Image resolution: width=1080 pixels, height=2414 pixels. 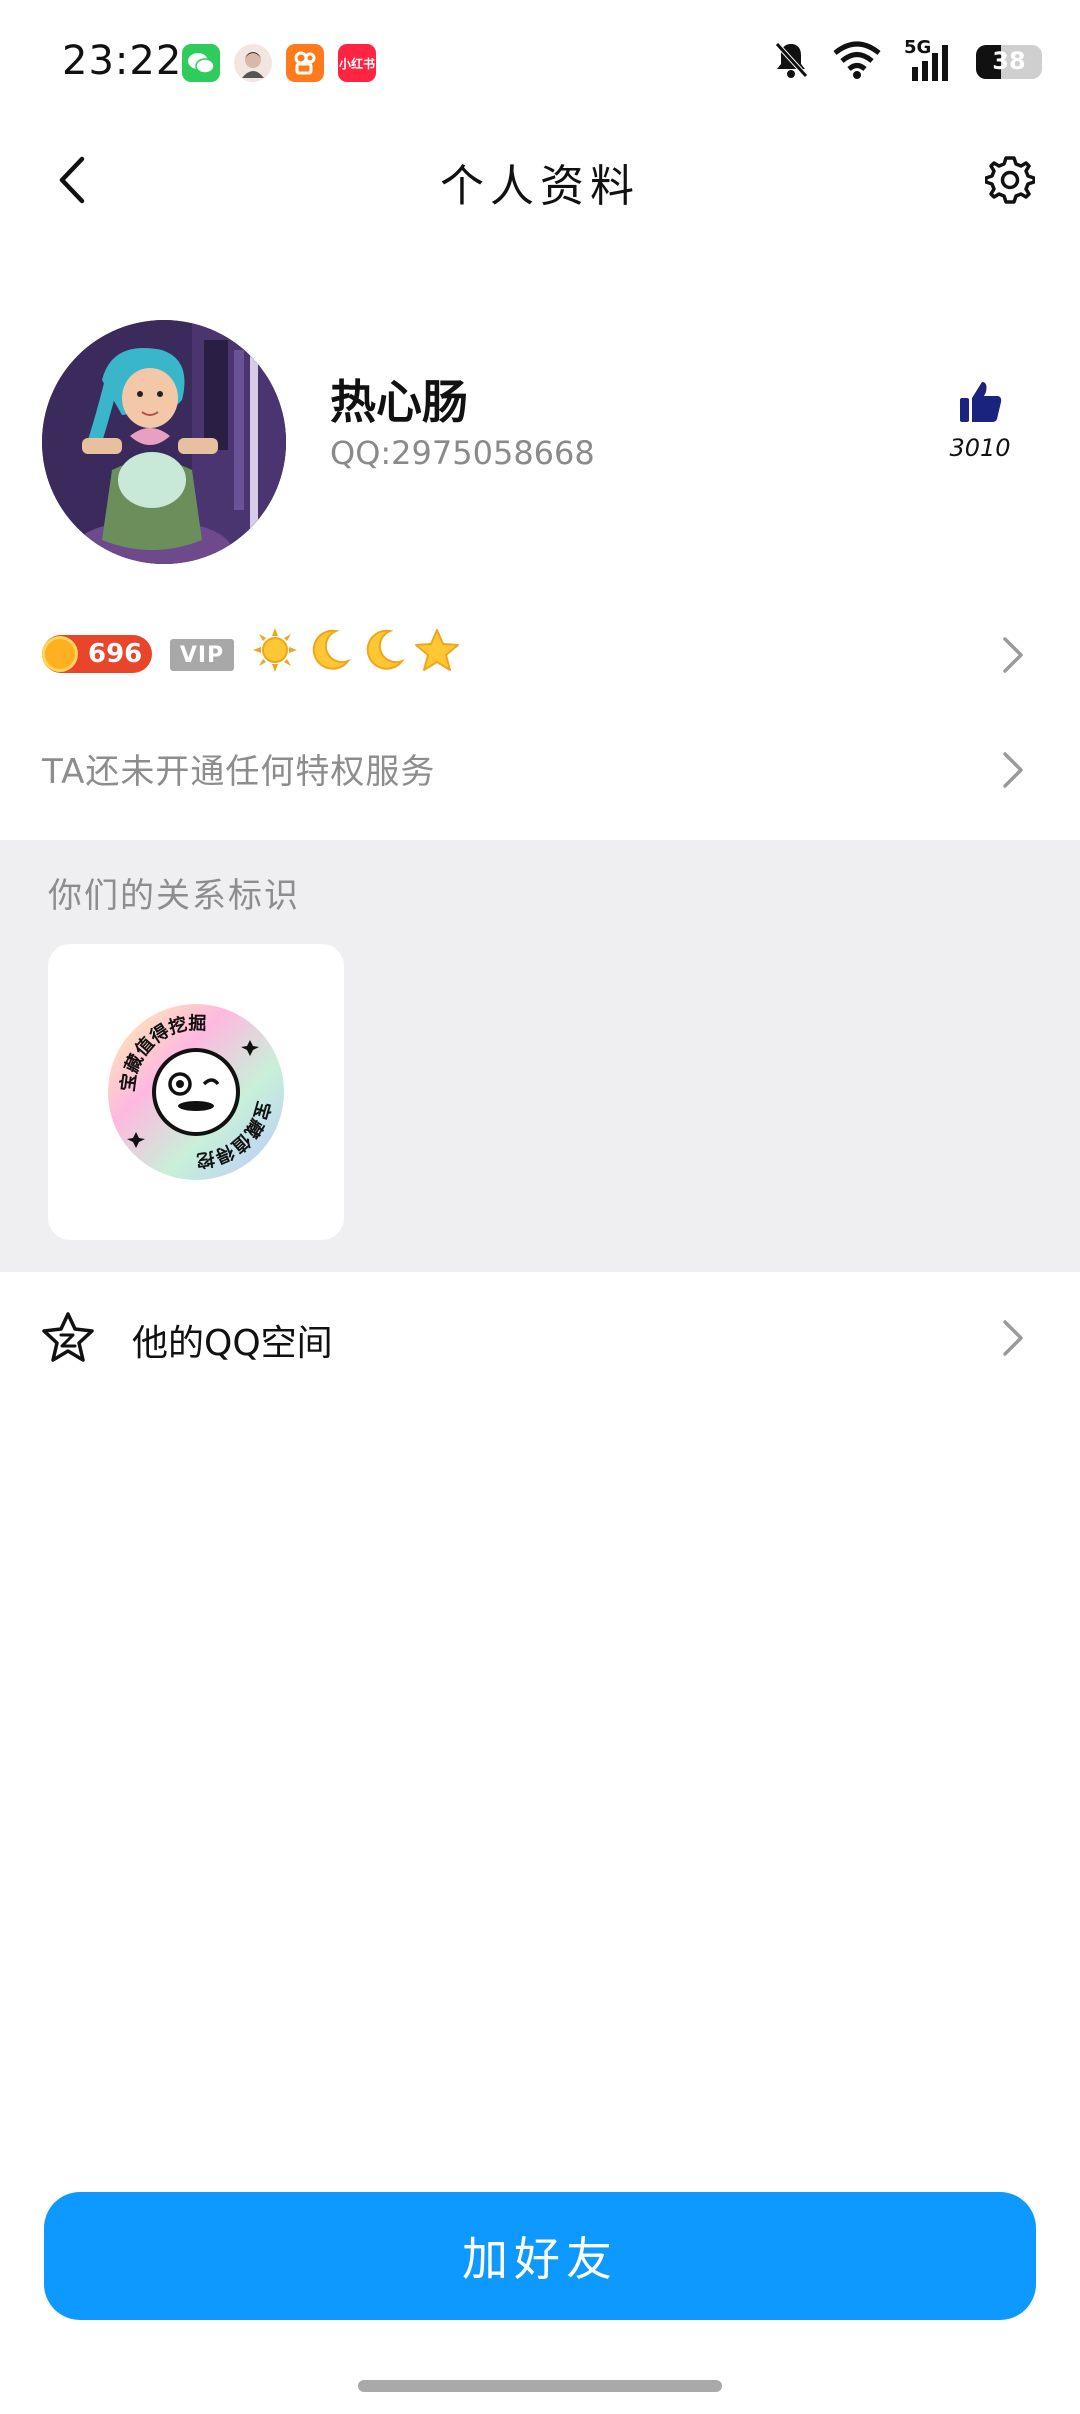 I want to click on privilege-row: TA还未开通任何特权服务, so click(x=540, y=770).